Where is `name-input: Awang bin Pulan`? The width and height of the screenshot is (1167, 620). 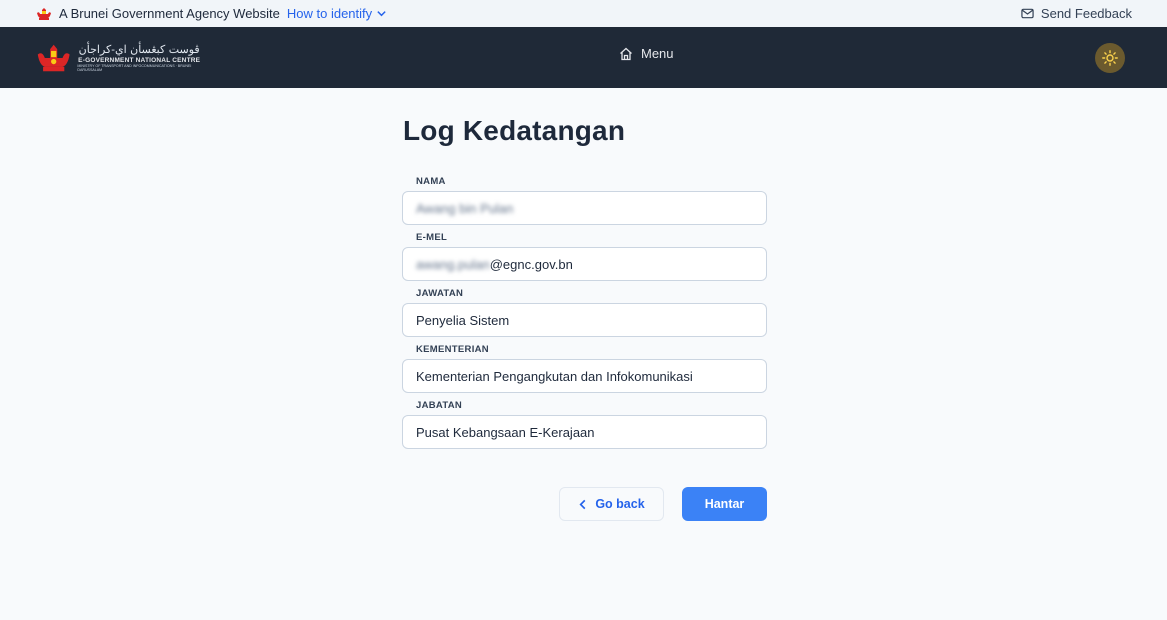 name-input: Awang bin Pulan is located at coordinates (584, 208).